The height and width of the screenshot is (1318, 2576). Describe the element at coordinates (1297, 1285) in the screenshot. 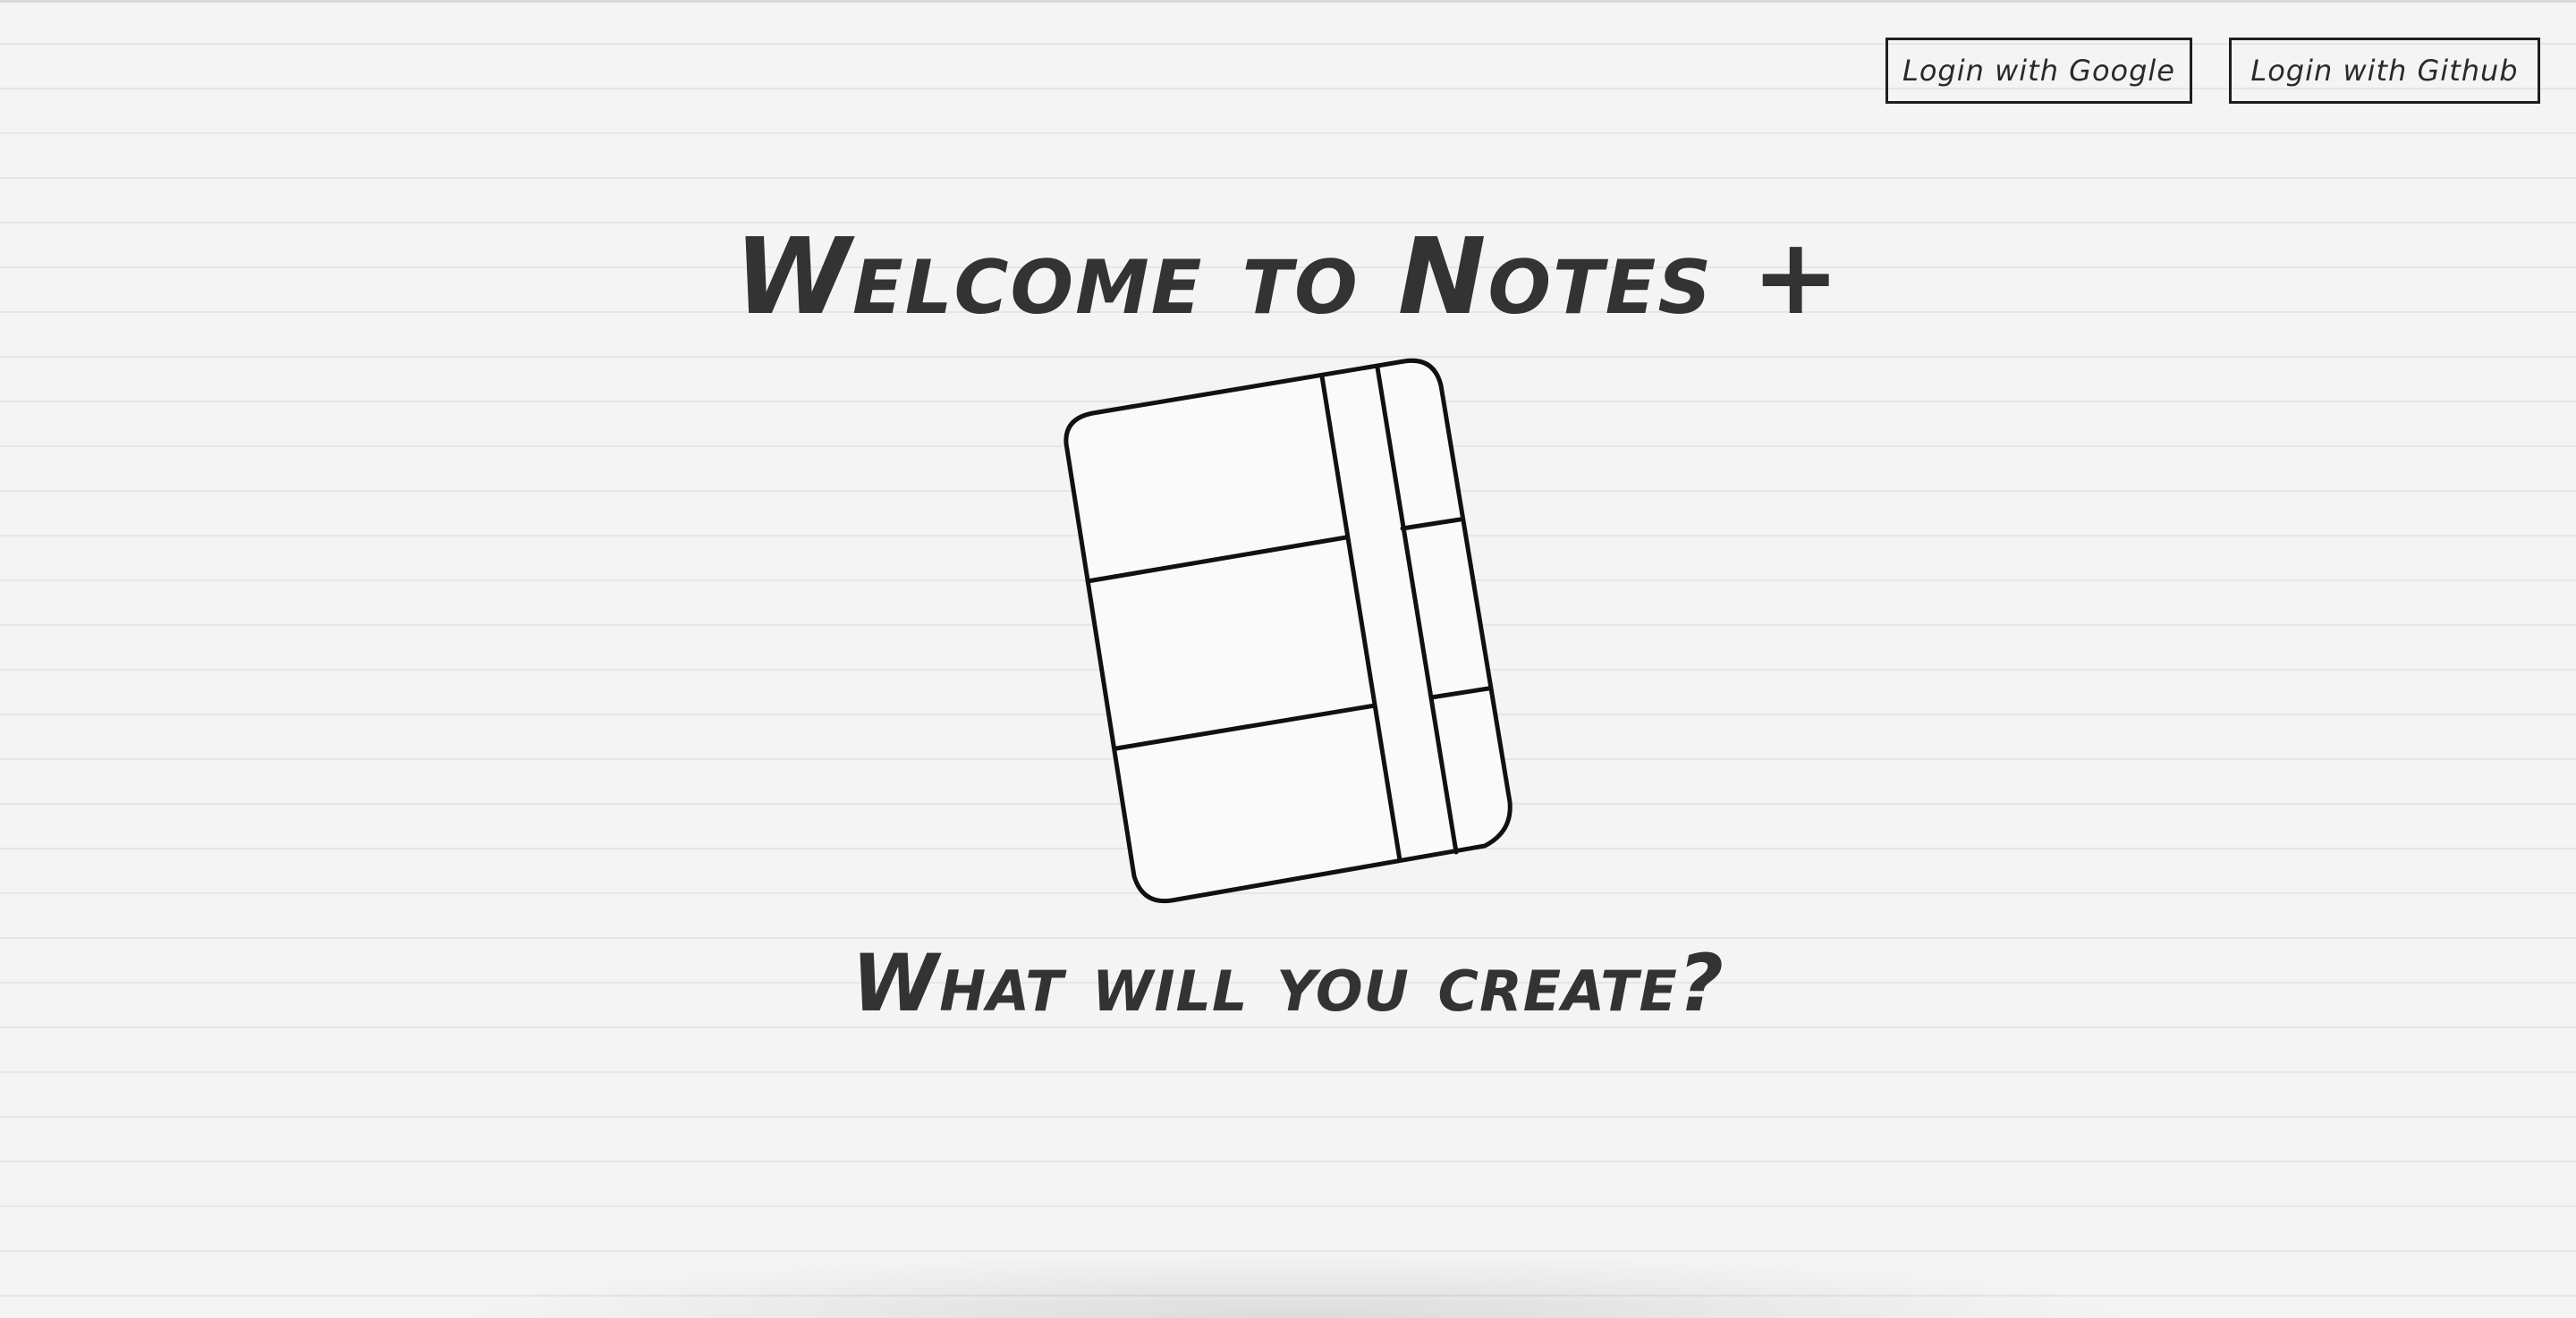

I see `bottom-shadow` at that location.